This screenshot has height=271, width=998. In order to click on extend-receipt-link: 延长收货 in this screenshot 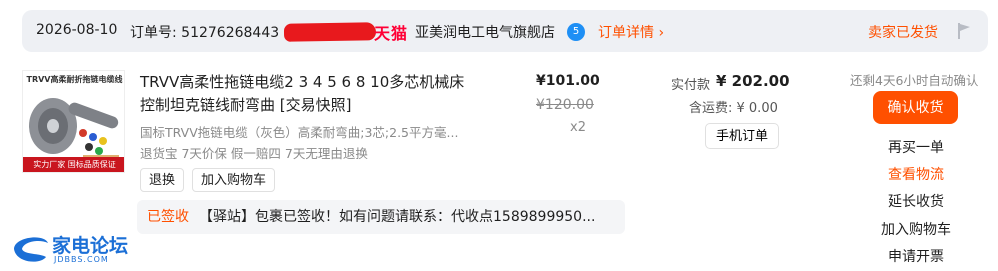, I will do `click(916, 201)`.